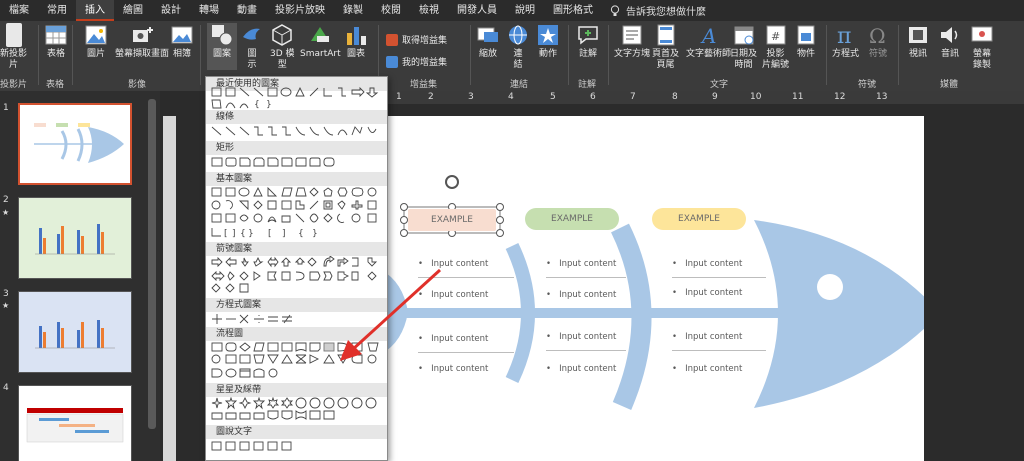  I want to click on recent-shapes: {}, so click(295, 98).